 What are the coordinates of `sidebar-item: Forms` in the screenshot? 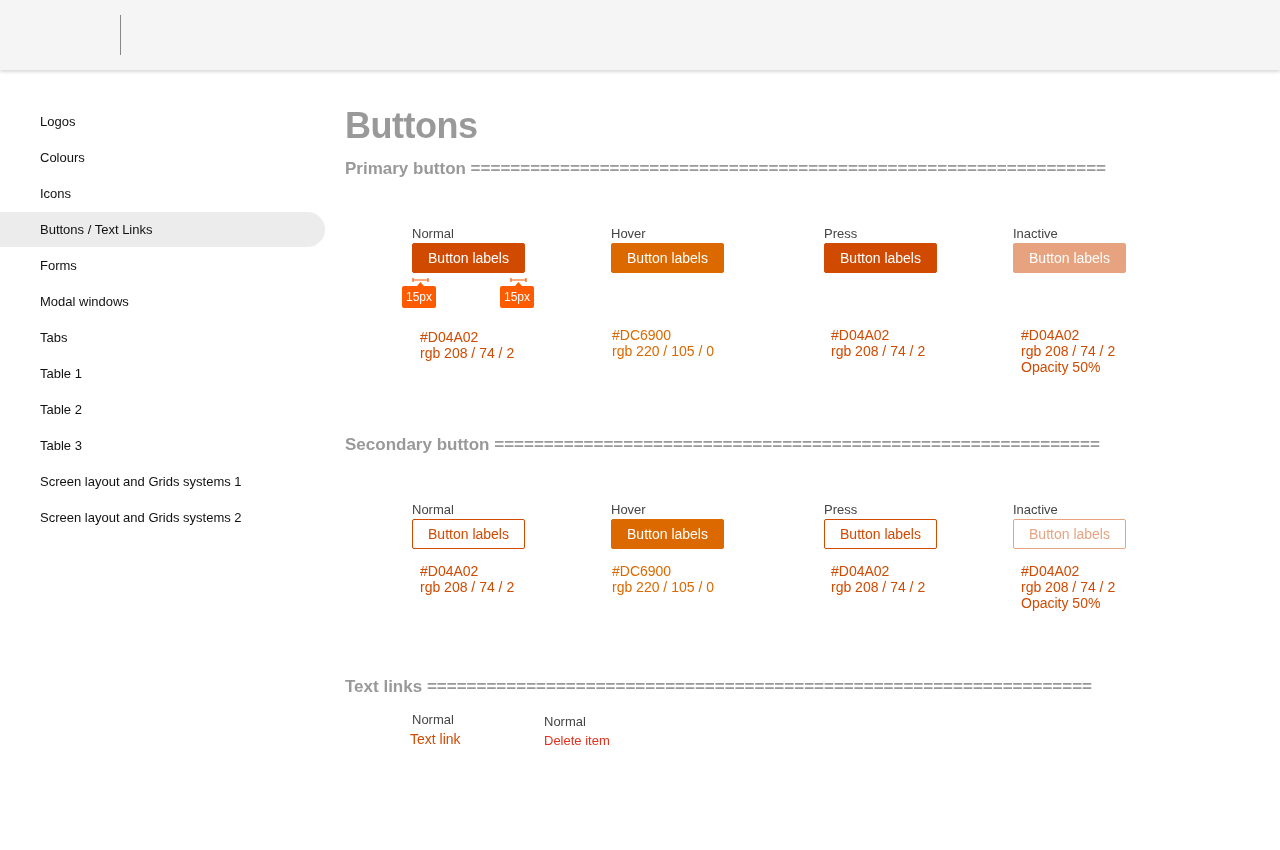 It's located at (162, 265).